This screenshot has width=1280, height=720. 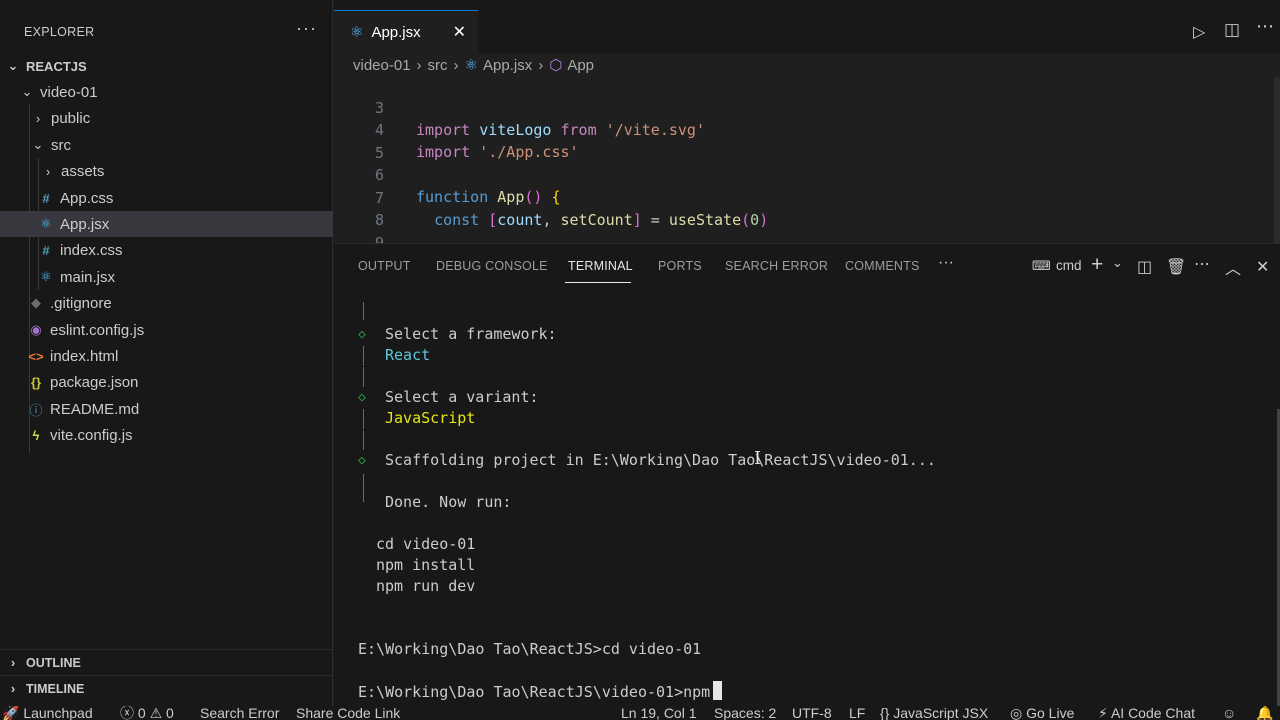 I want to click on terminal-cursor, so click(x=718, y=690).